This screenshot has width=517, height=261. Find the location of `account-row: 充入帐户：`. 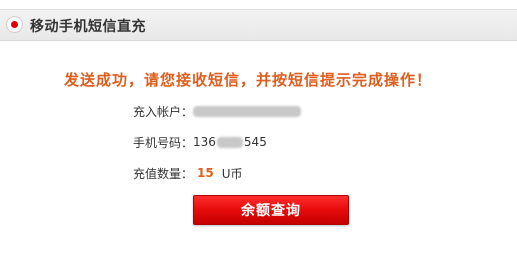

account-row: 充入帐户： is located at coordinates (217, 111).